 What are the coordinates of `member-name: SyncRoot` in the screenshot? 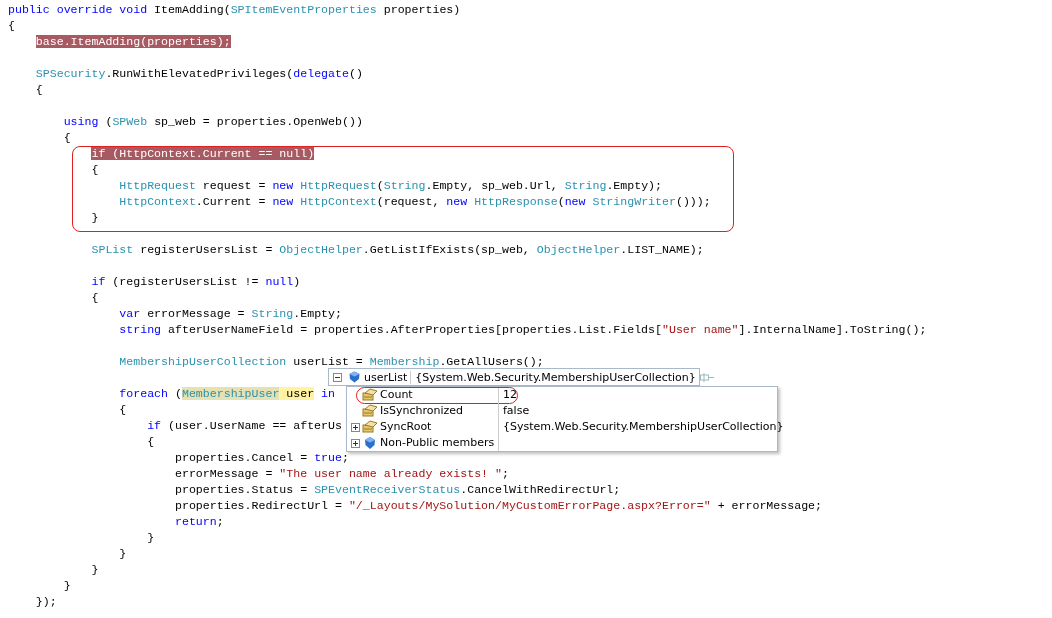 It's located at (406, 427).